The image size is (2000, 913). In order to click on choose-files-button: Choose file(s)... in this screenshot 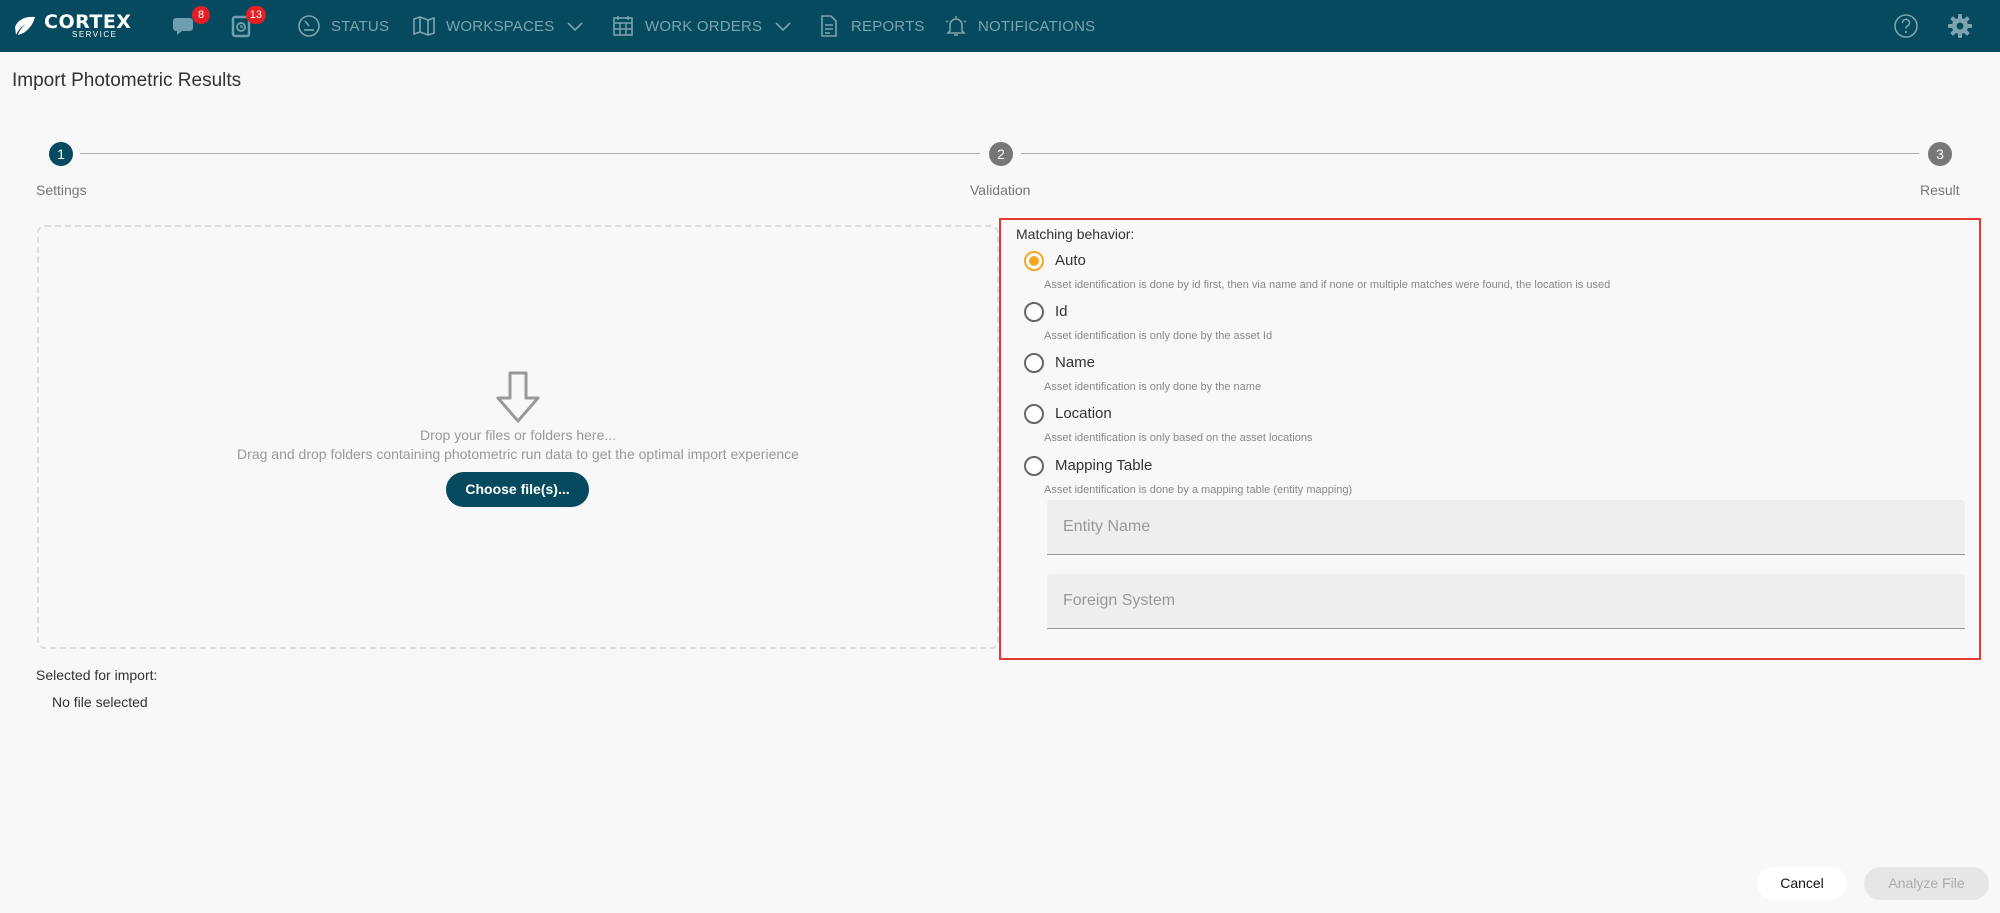, I will do `click(517, 489)`.